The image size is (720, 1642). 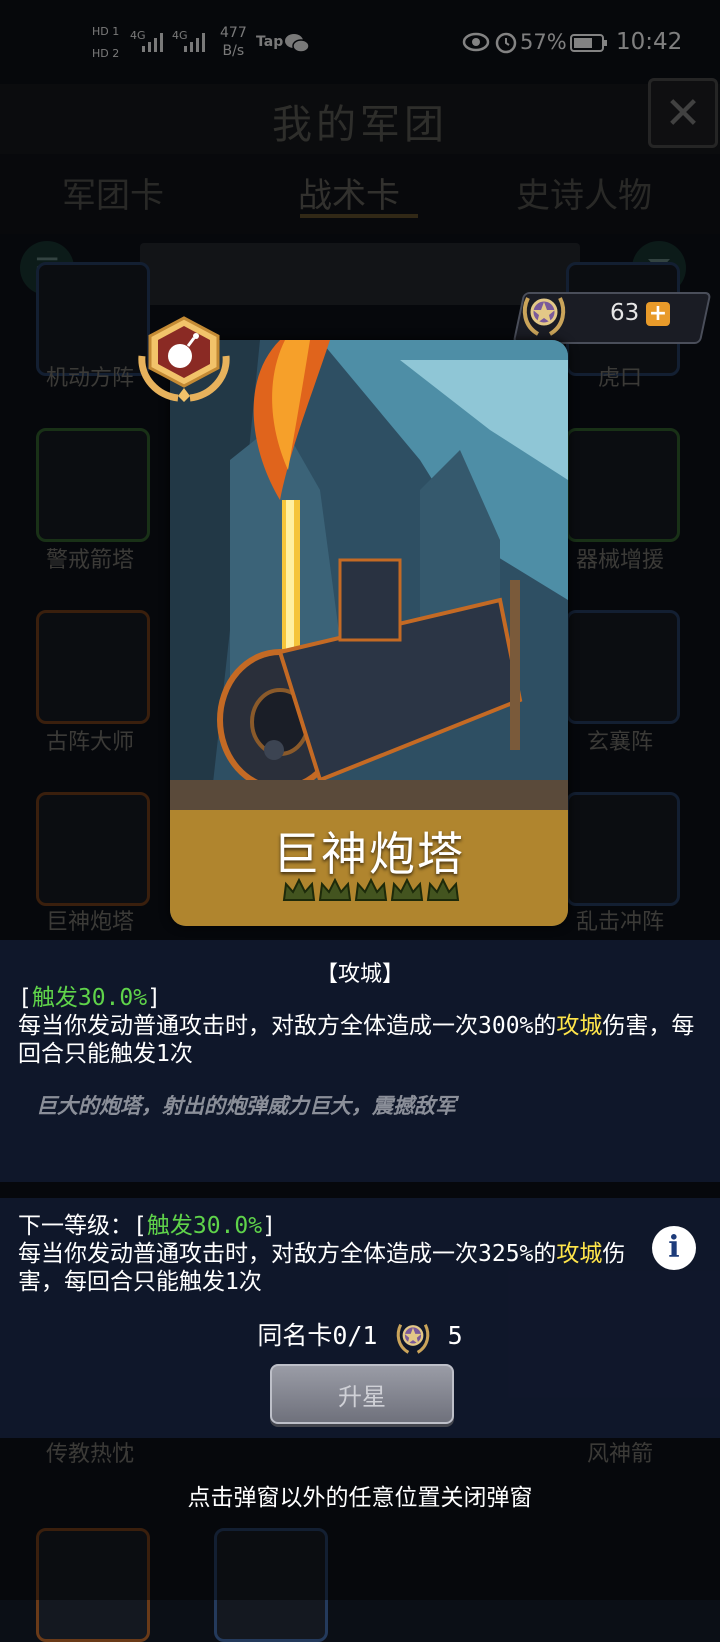 What do you see at coordinates (317, 1335) in the screenshot?
I see `same-card-label: 同名卡0/1` at bounding box center [317, 1335].